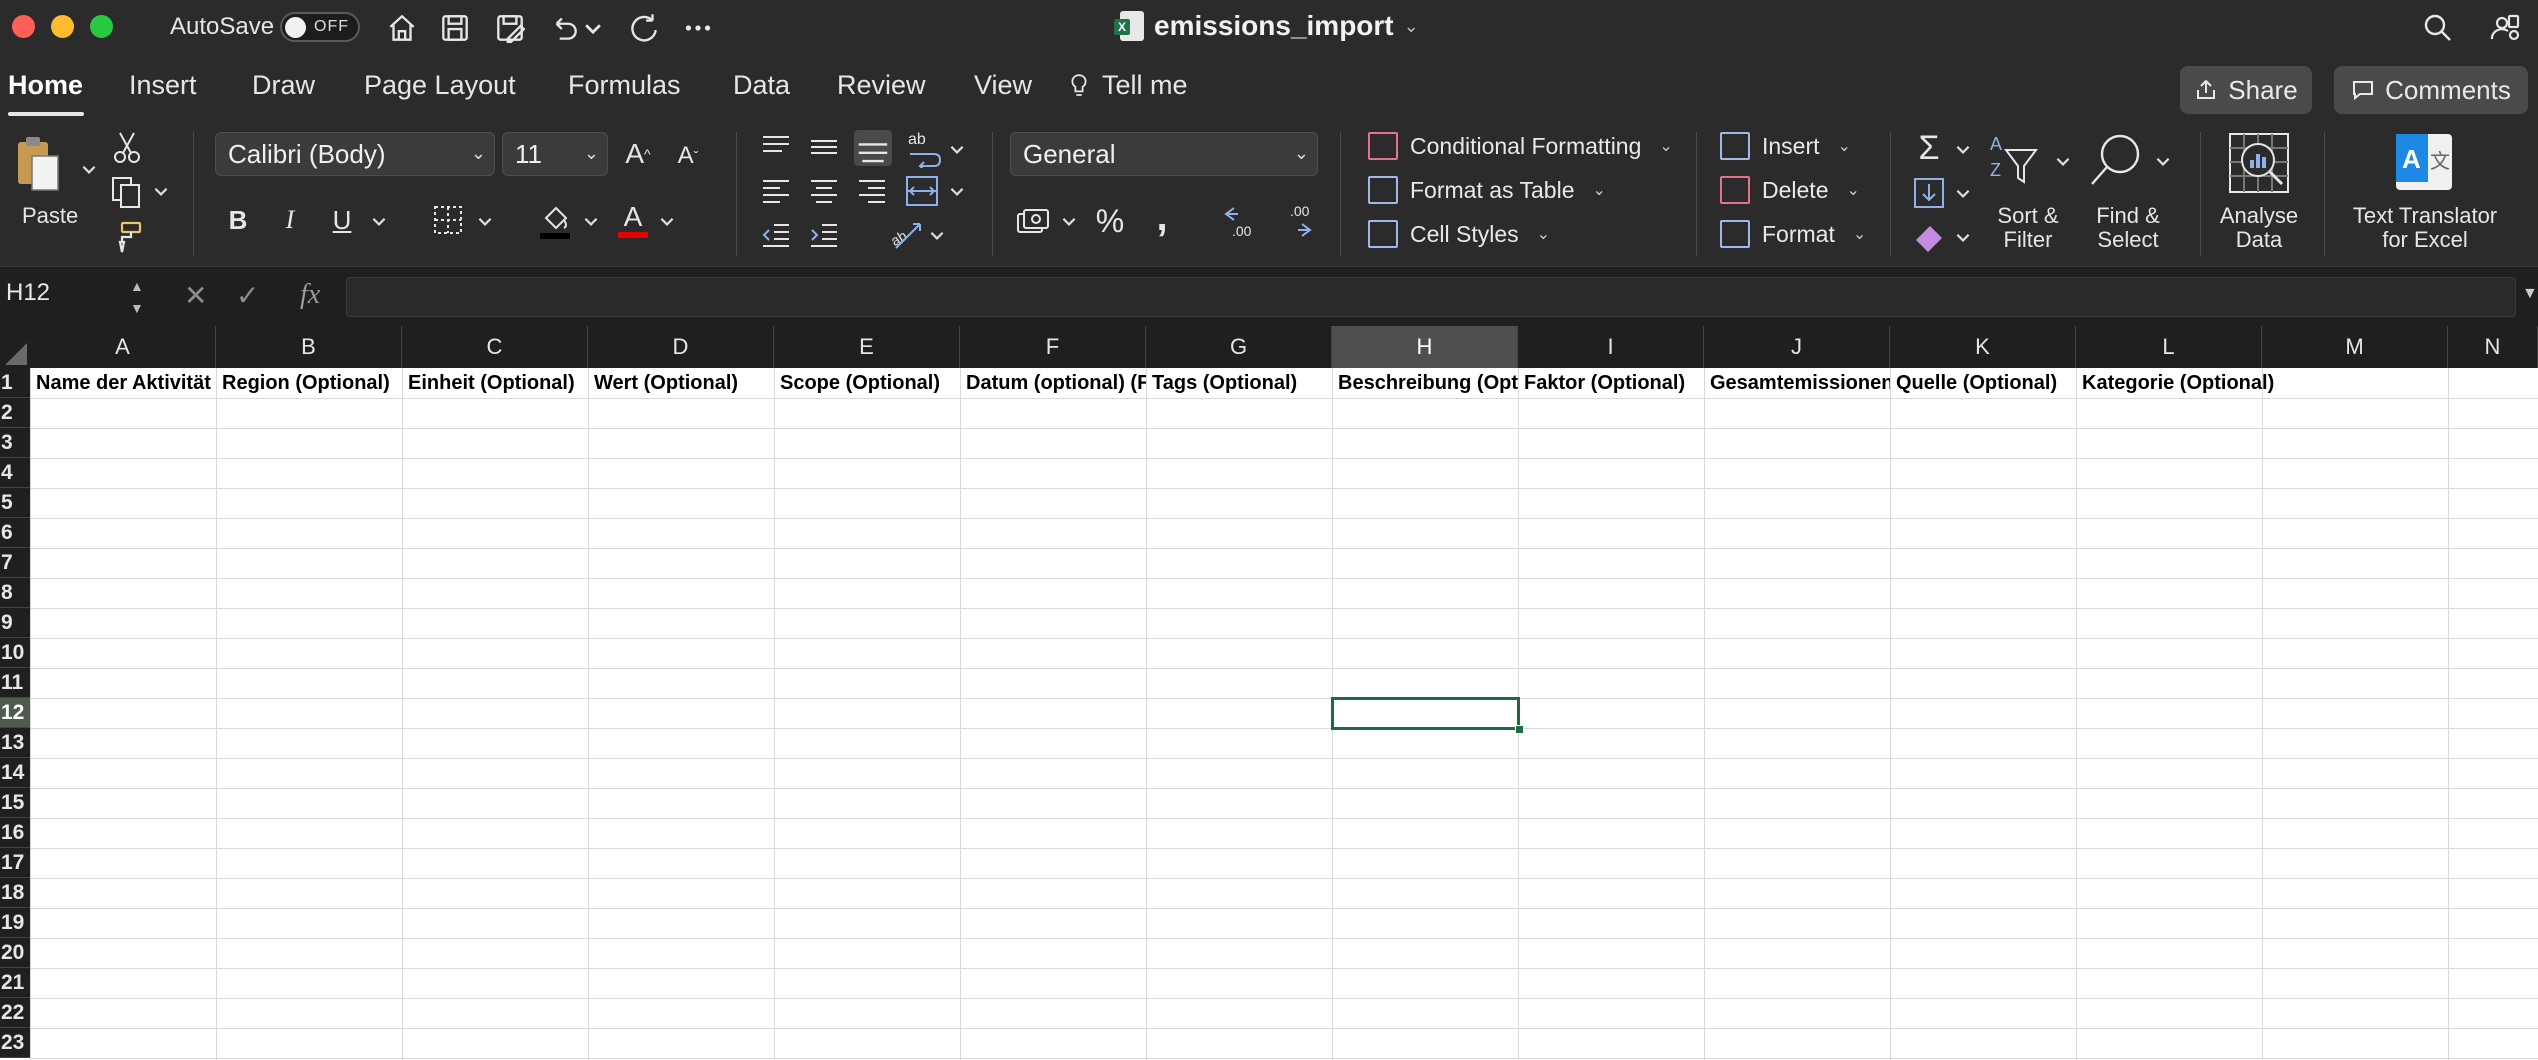 Image resolution: width=2538 pixels, height=1060 pixels. I want to click on row-header-5: 5, so click(15, 503).